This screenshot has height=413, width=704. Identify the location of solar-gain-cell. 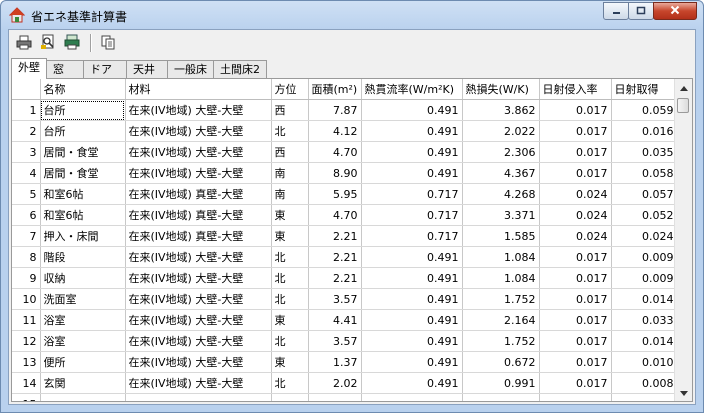
(644, 397).